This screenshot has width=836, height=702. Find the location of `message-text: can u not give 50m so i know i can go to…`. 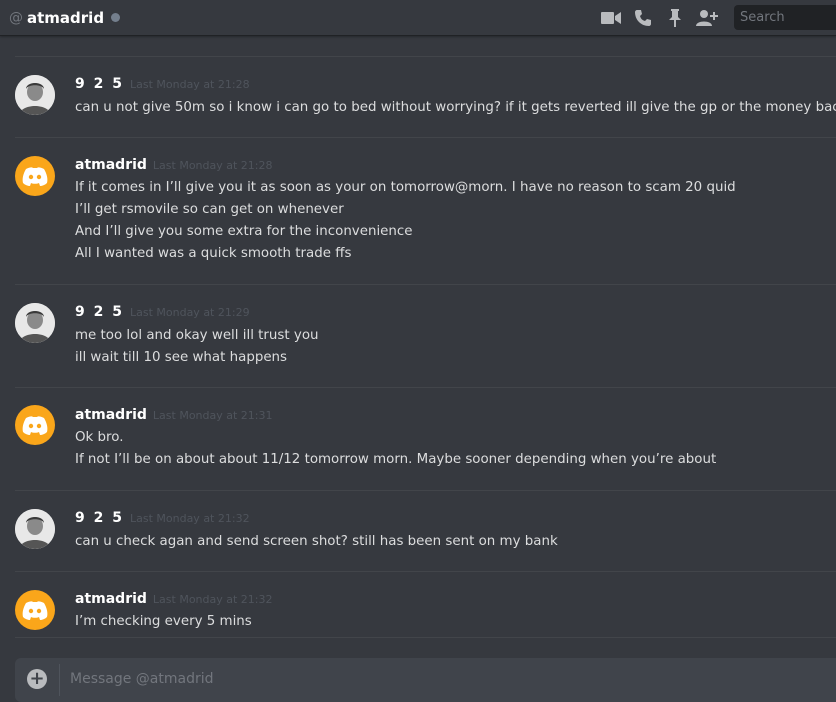

message-text: can u not give 50m so i know i can go to… is located at coordinates (455, 107).